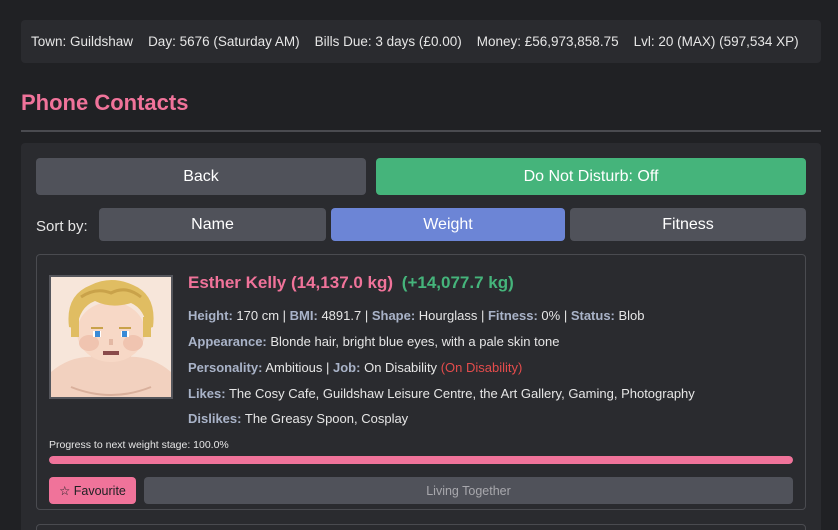  What do you see at coordinates (481, 367) in the screenshot?
I see `job-note: (On Disability)` at bounding box center [481, 367].